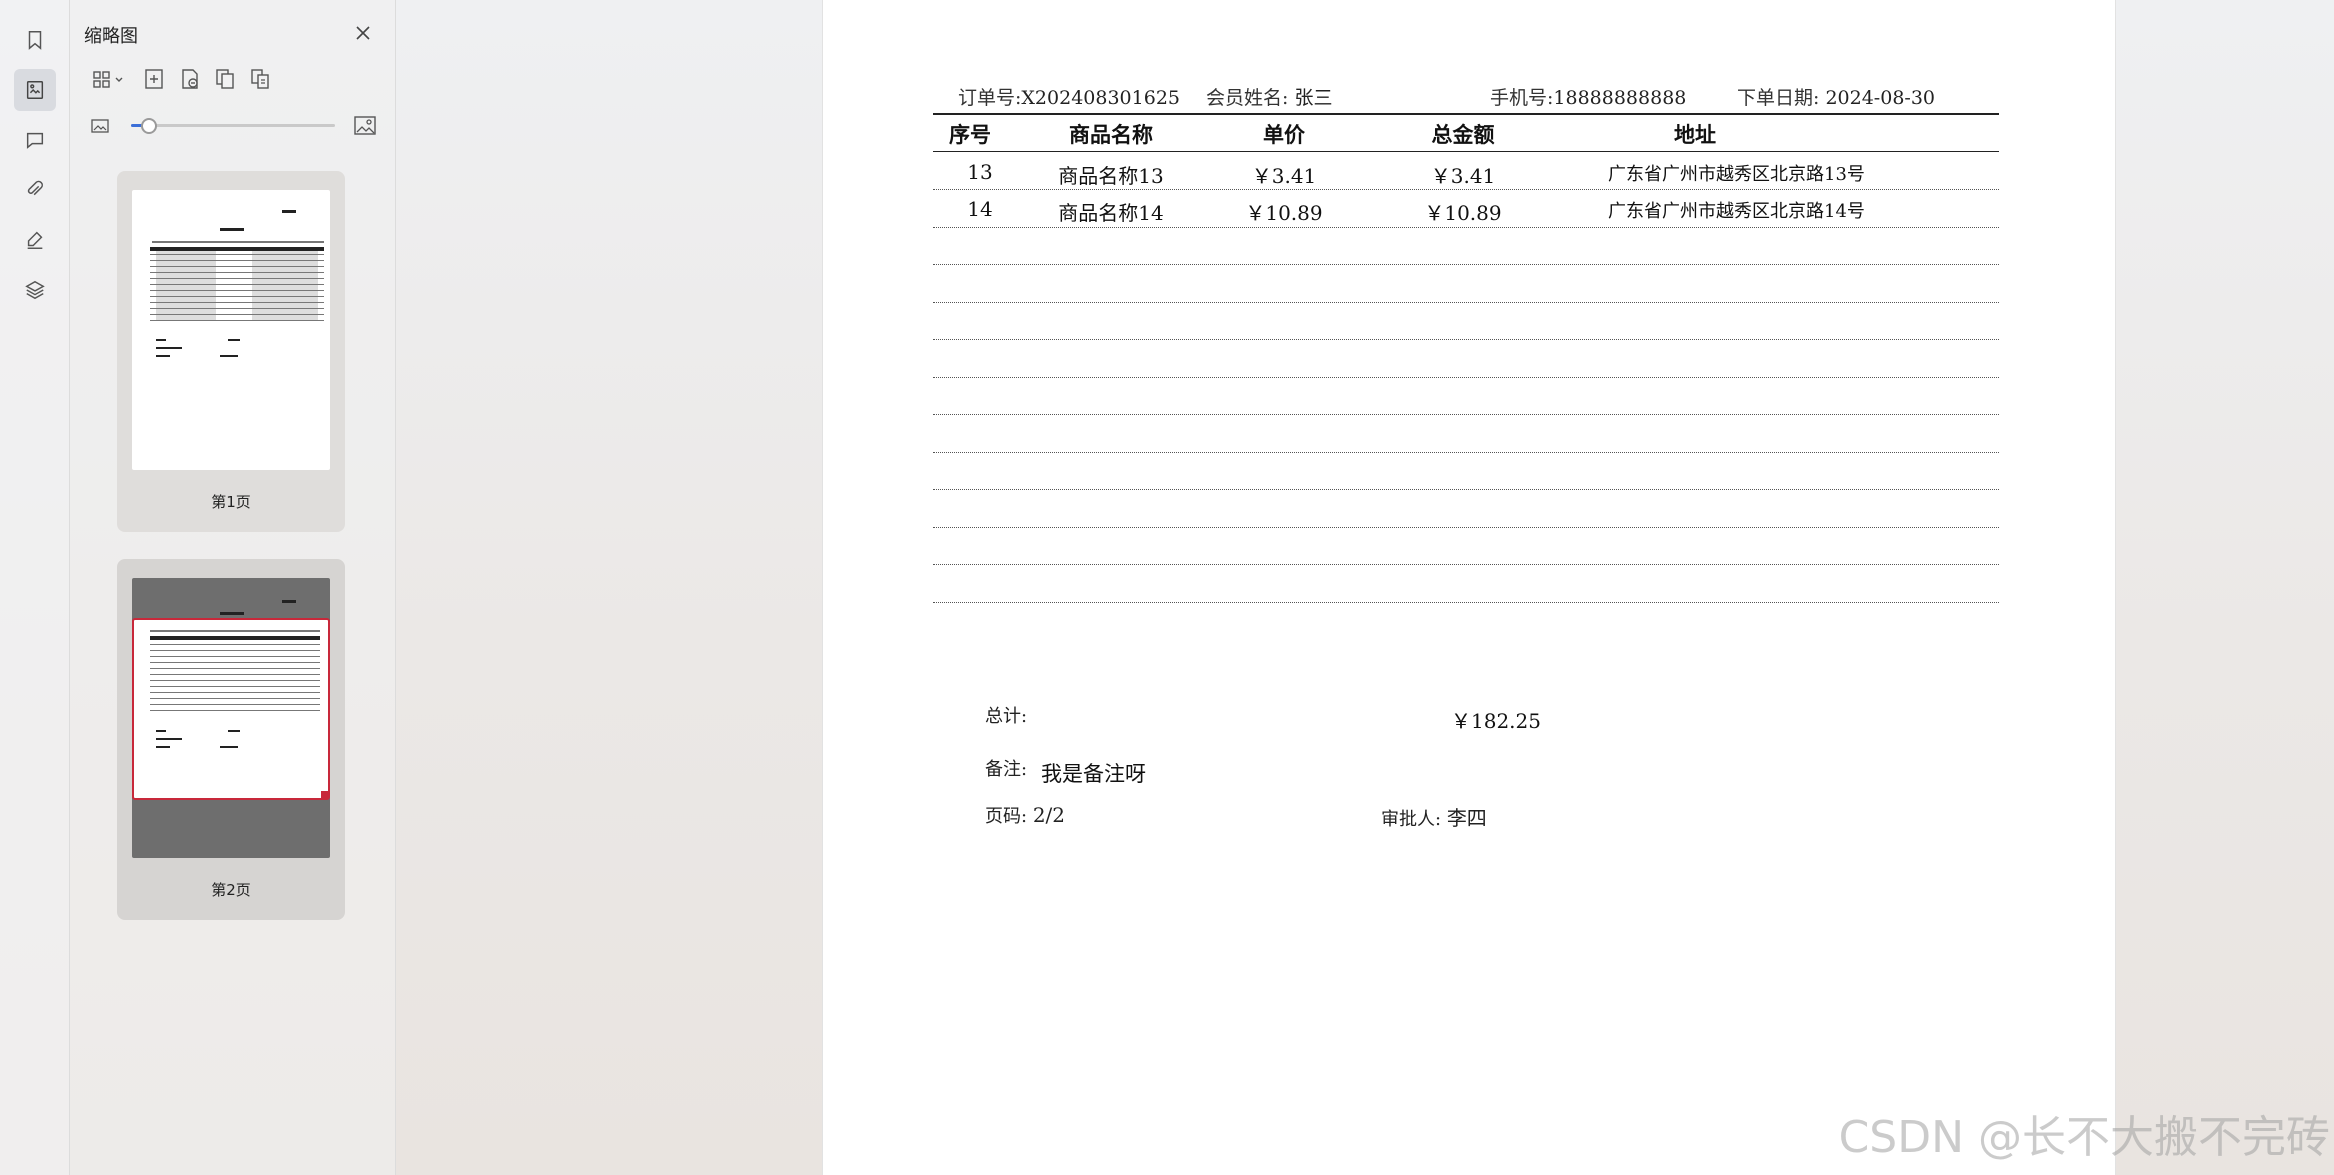 Image resolution: width=2334 pixels, height=1175 pixels. I want to click on table-top-rule, so click(1466, 114).